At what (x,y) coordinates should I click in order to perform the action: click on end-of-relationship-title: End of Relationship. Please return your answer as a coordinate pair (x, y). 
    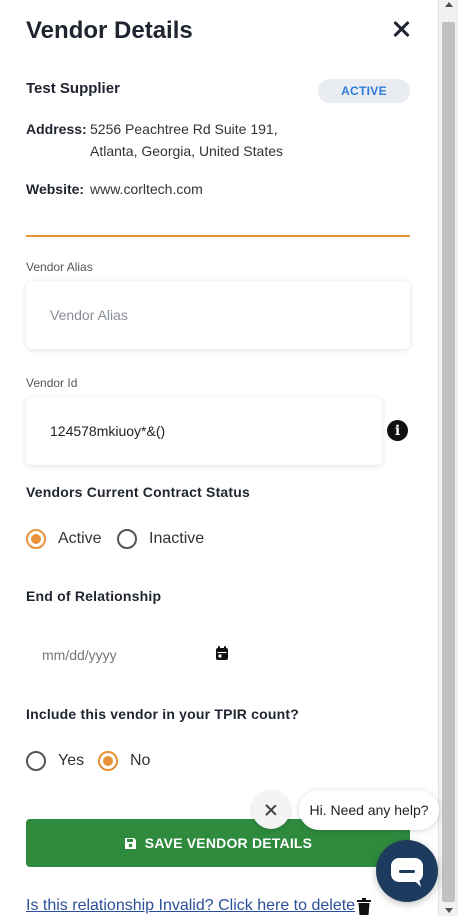
    Looking at the image, I should click on (94, 596).